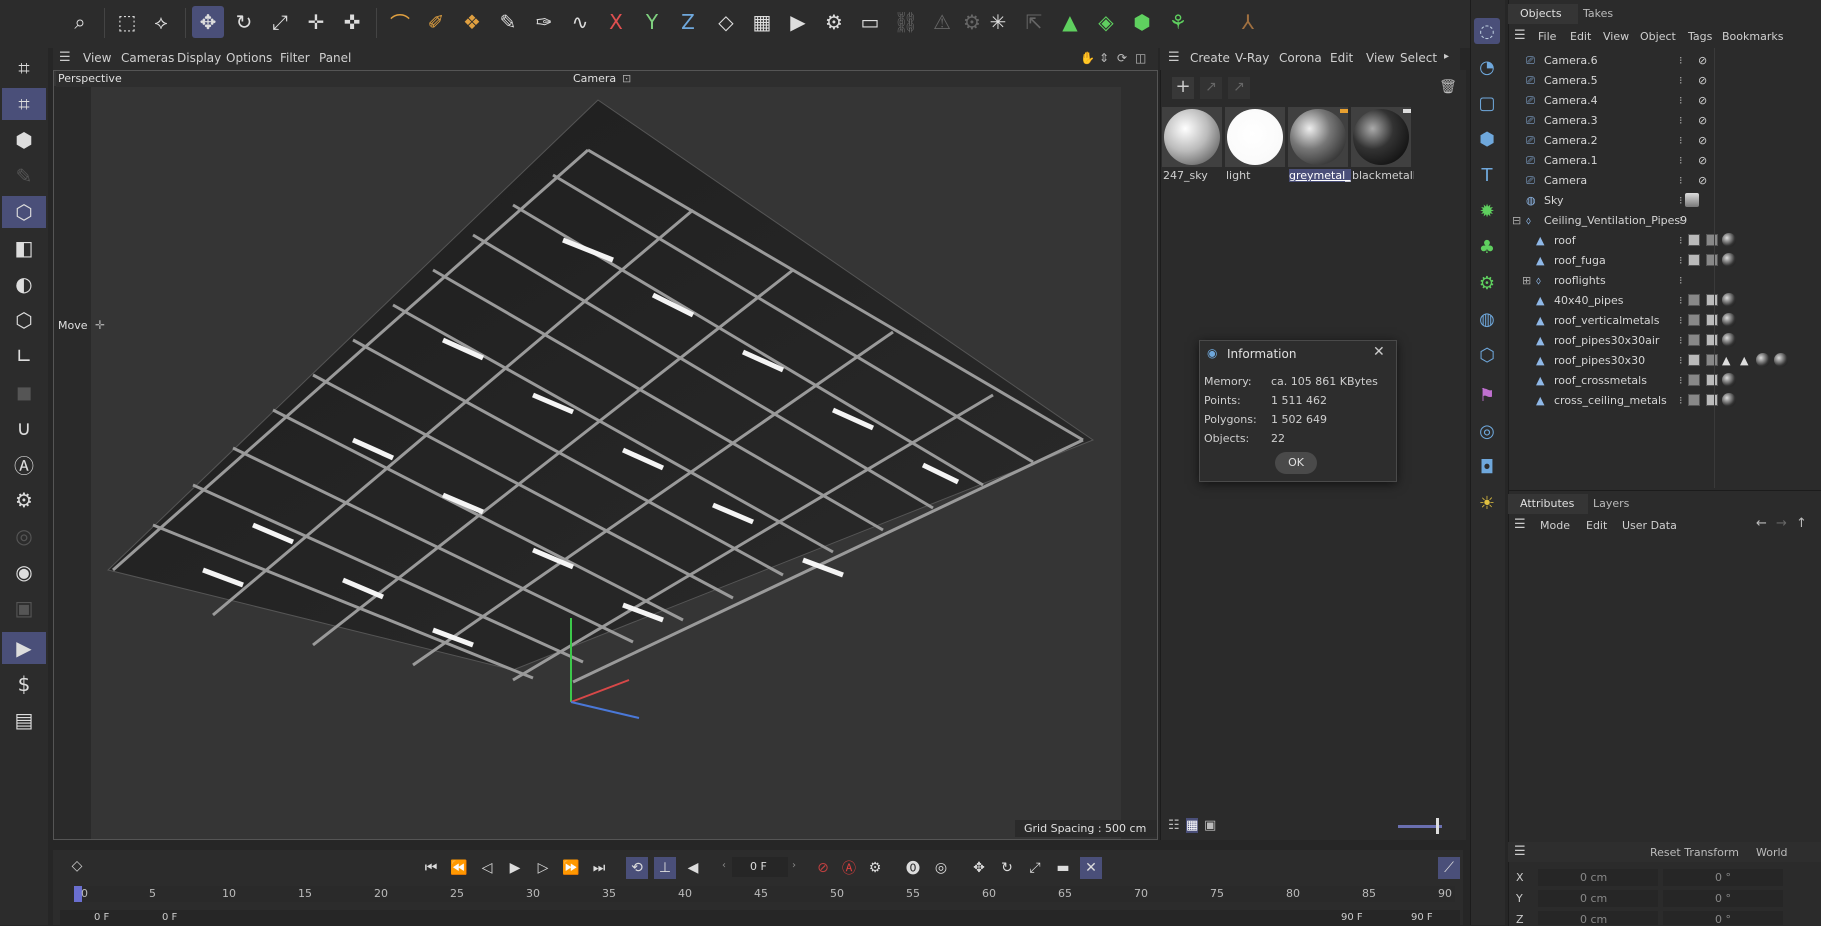 Image resolution: width=1821 pixels, height=926 pixels. I want to click on square-icon: ▢, so click(1487, 103).